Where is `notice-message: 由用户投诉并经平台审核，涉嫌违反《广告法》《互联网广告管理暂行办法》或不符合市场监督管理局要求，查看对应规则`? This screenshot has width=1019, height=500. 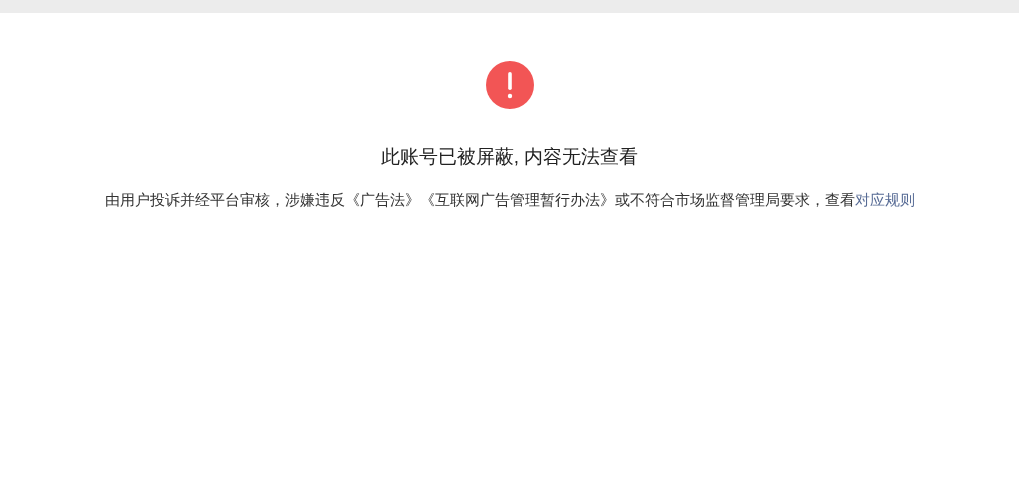 notice-message: 由用户投诉并经平台审核，涉嫌违反《广告法》《互联网广告管理暂行办法》或不符合市场监督管理局要求，查看对应规则 is located at coordinates (509, 200).